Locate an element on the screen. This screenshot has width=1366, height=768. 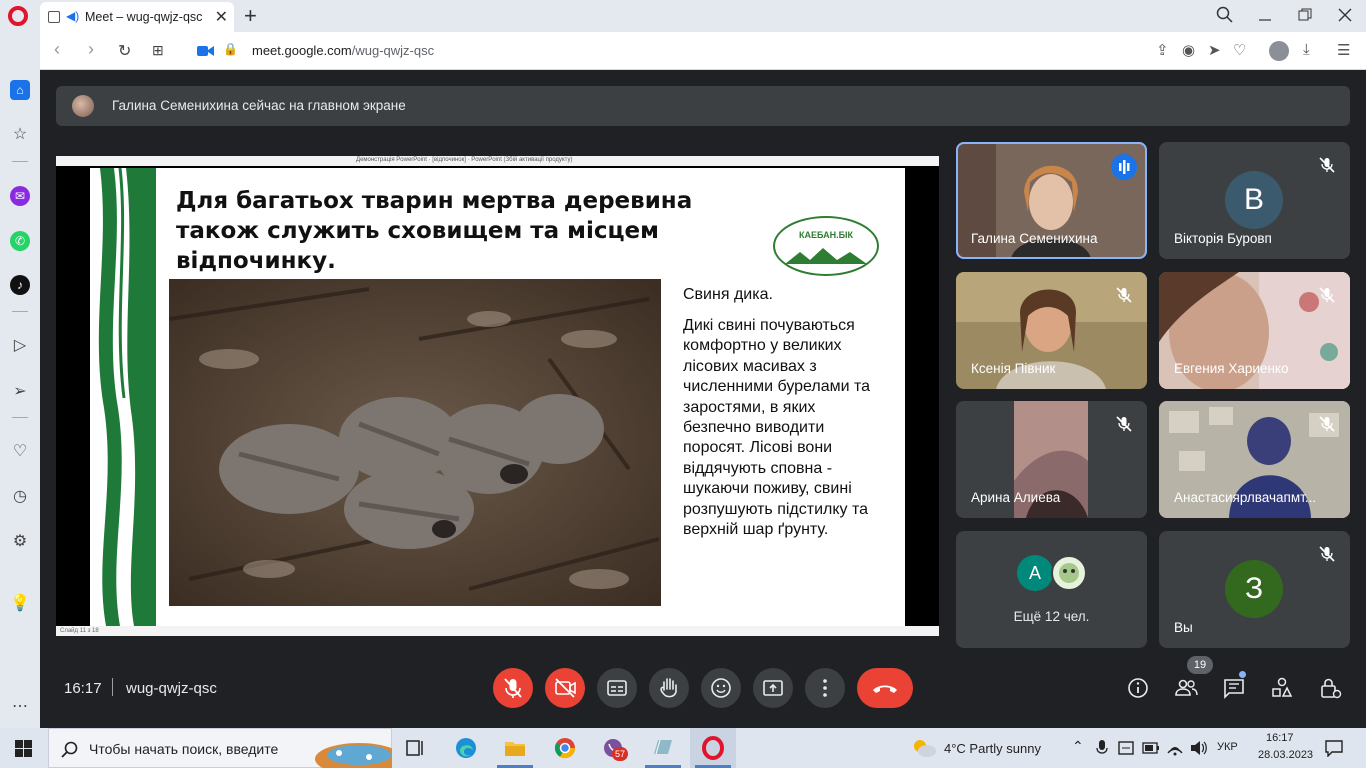
microphone-in-use-icon is located at coordinates (1102, 748).